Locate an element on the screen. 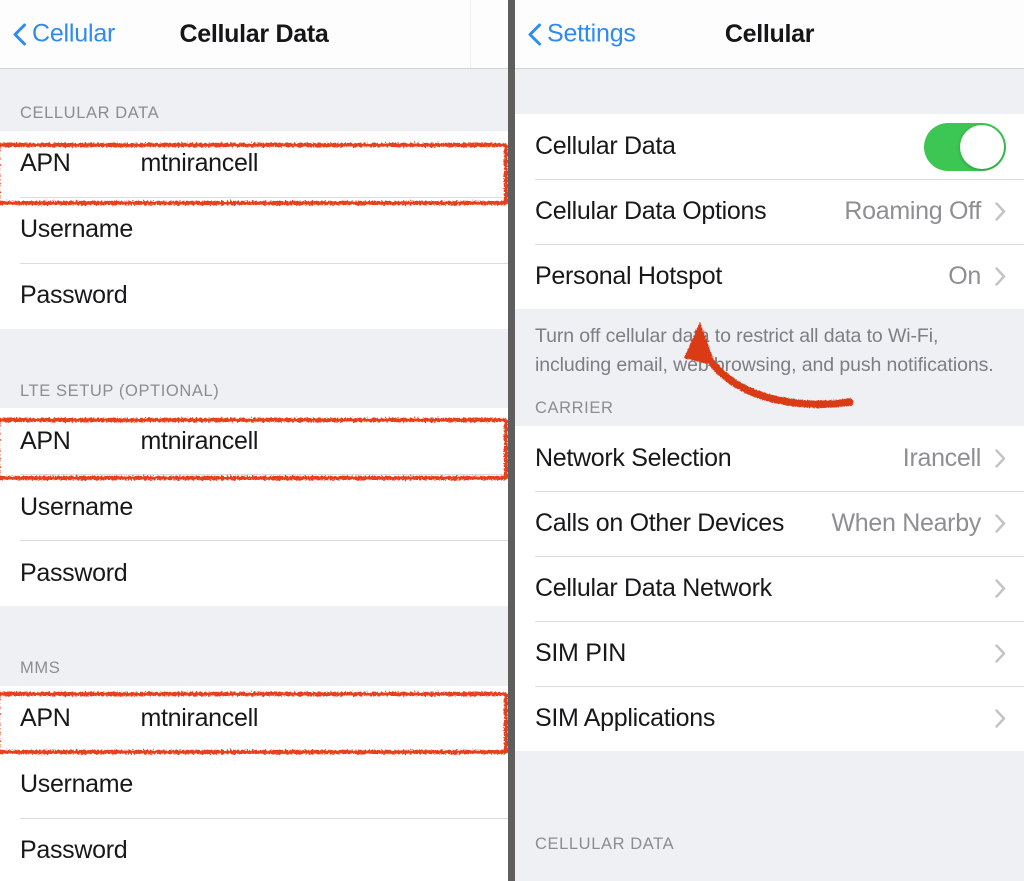 The image size is (1024, 881). footer-gap is located at coordinates (769, 390).